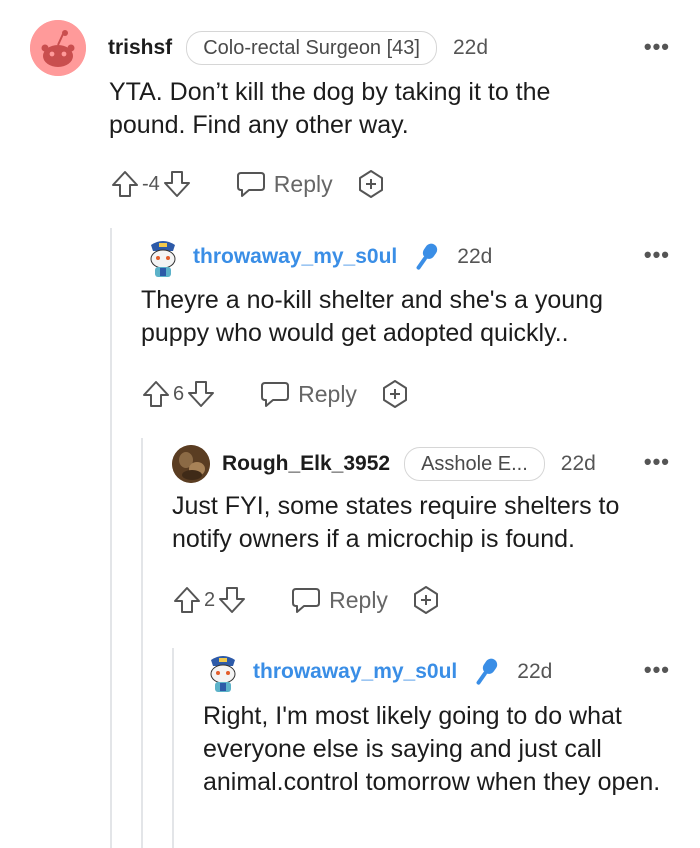  What do you see at coordinates (58, 48) in the screenshot?
I see `snoo-avatar` at bounding box center [58, 48].